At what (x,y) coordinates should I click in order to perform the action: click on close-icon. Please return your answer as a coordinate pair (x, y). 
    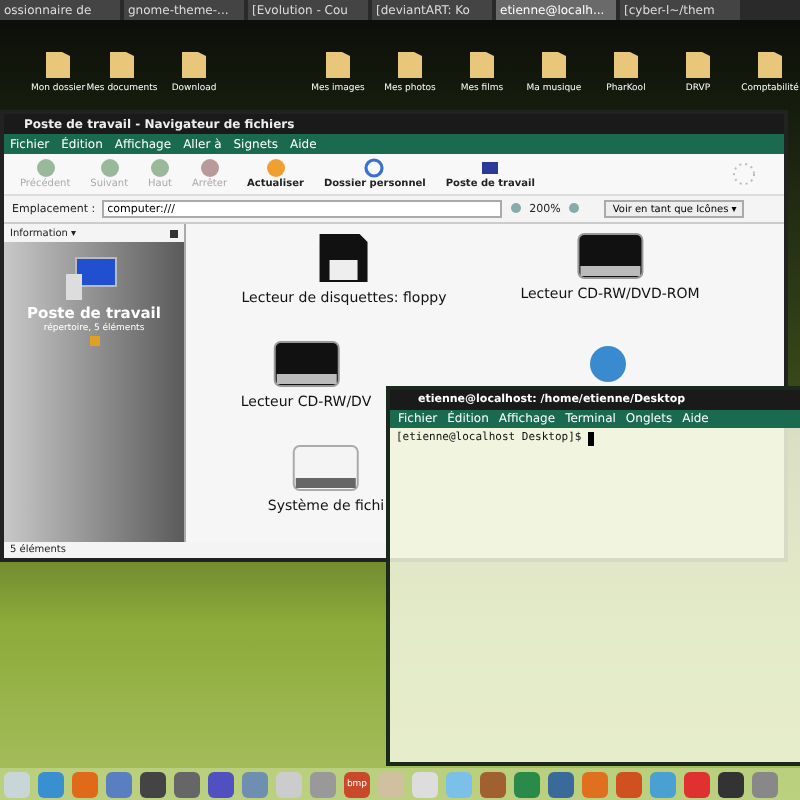
    Looking at the image, I should click on (174, 233).